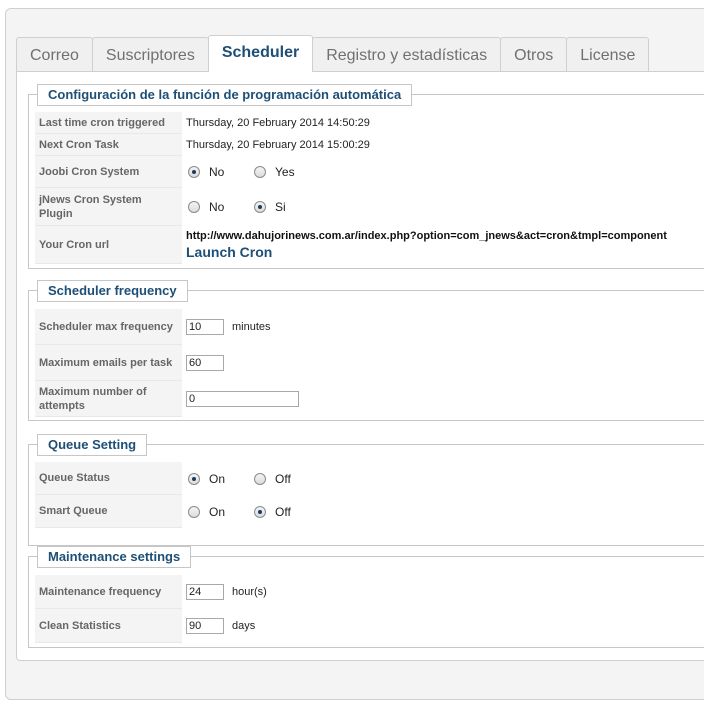 Image resolution: width=704 pixels, height=706 pixels. I want to click on clean-stats-input: 90, so click(205, 626).